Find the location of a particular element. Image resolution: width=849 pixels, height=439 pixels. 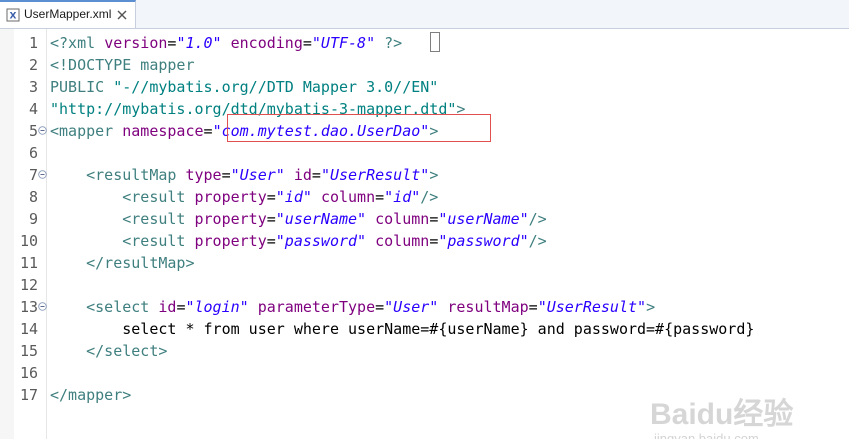

line-number: 12 is located at coordinates (28, 285).